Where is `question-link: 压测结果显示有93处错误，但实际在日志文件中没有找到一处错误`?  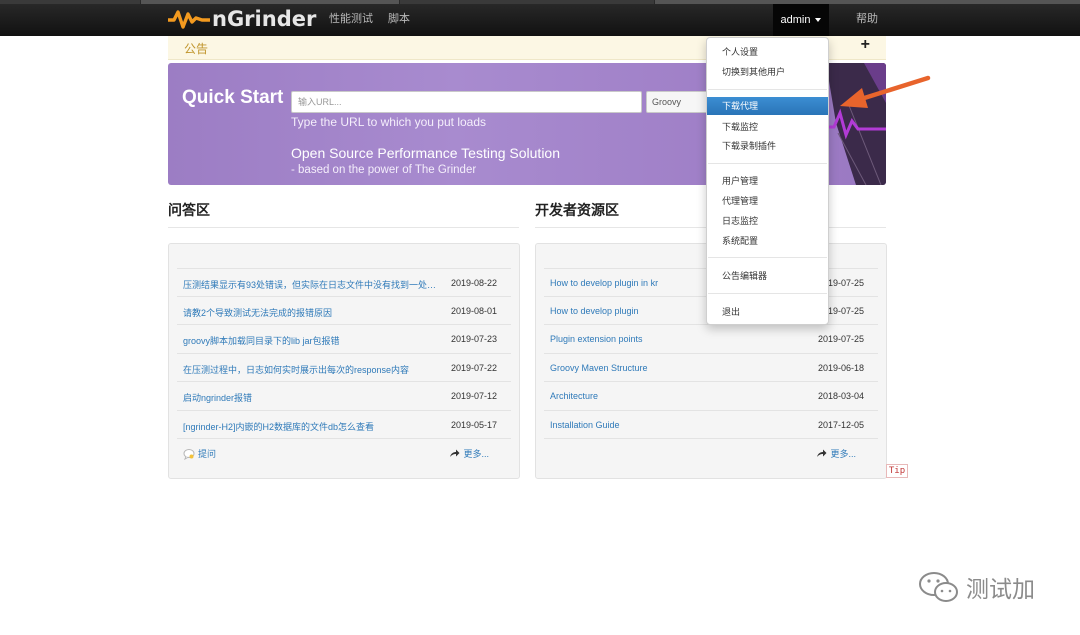
question-link: 压测结果显示有93处错误，但实际在日志文件中没有找到一处错误 is located at coordinates (312, 284).